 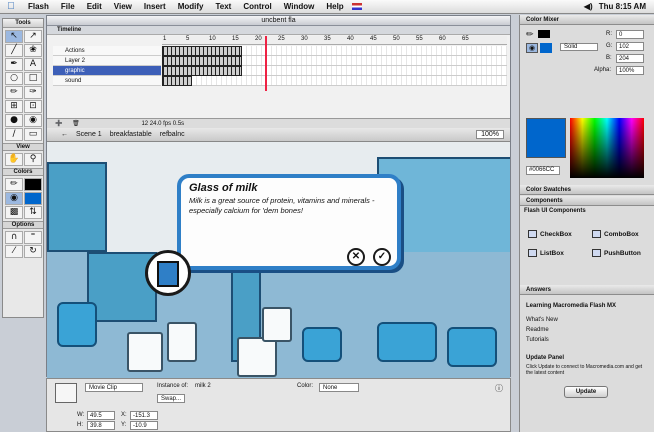 What do you see at coordinates (33, 106) in the screenshot?
I see `fill-transform-tool-icon: ⊡` at bounding box center [33, 106].